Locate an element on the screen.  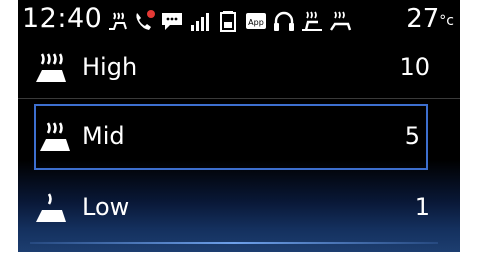
level-label: Mid is located at coordinates (103, 136).